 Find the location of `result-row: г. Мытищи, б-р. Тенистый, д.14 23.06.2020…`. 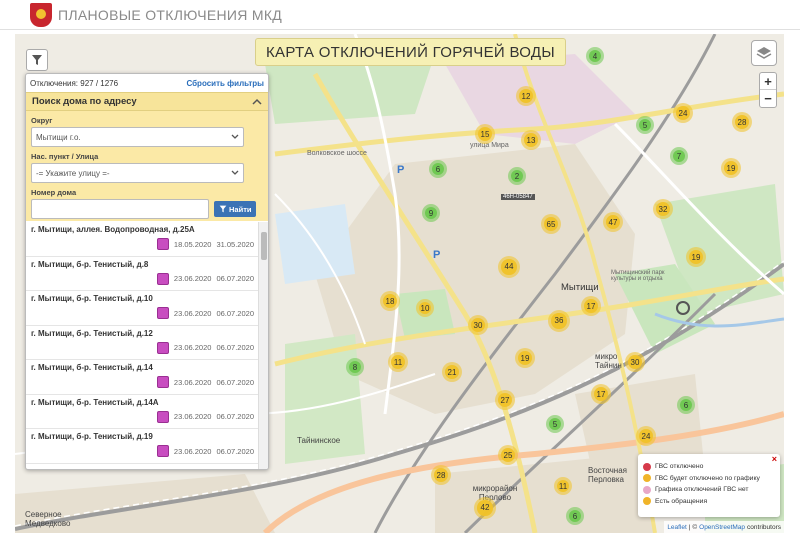

result-row: г. Мытищи, б-р. Тенистый, д.14 23.06.2020… is located at coordinates (142, 377).